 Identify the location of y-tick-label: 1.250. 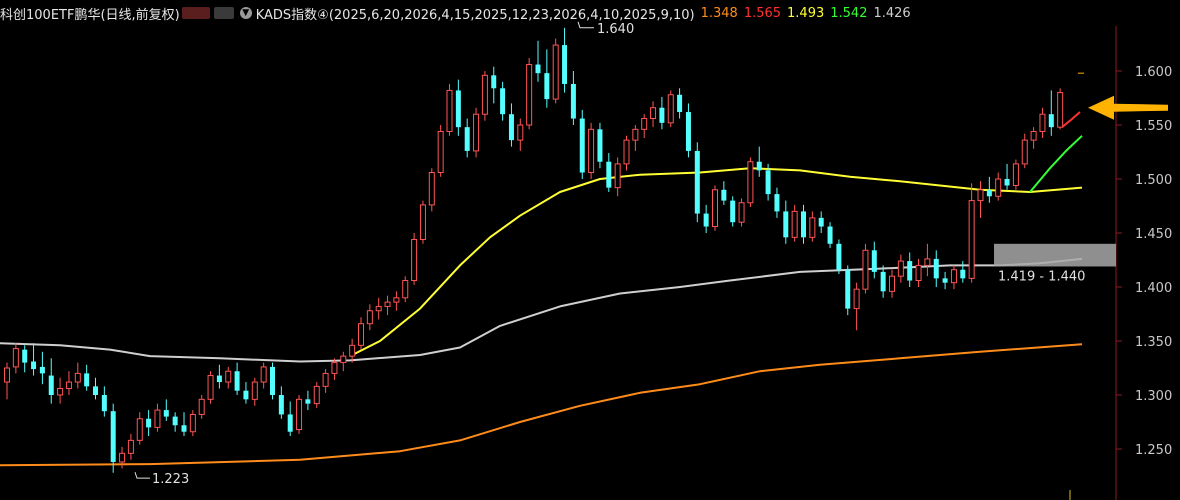
(1153, 450).